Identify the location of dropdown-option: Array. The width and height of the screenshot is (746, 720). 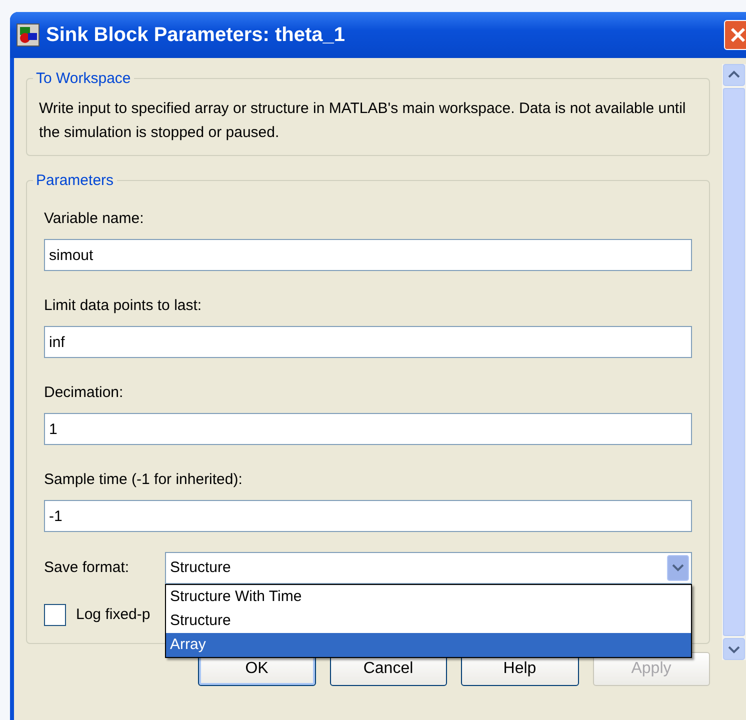
(428, 645).